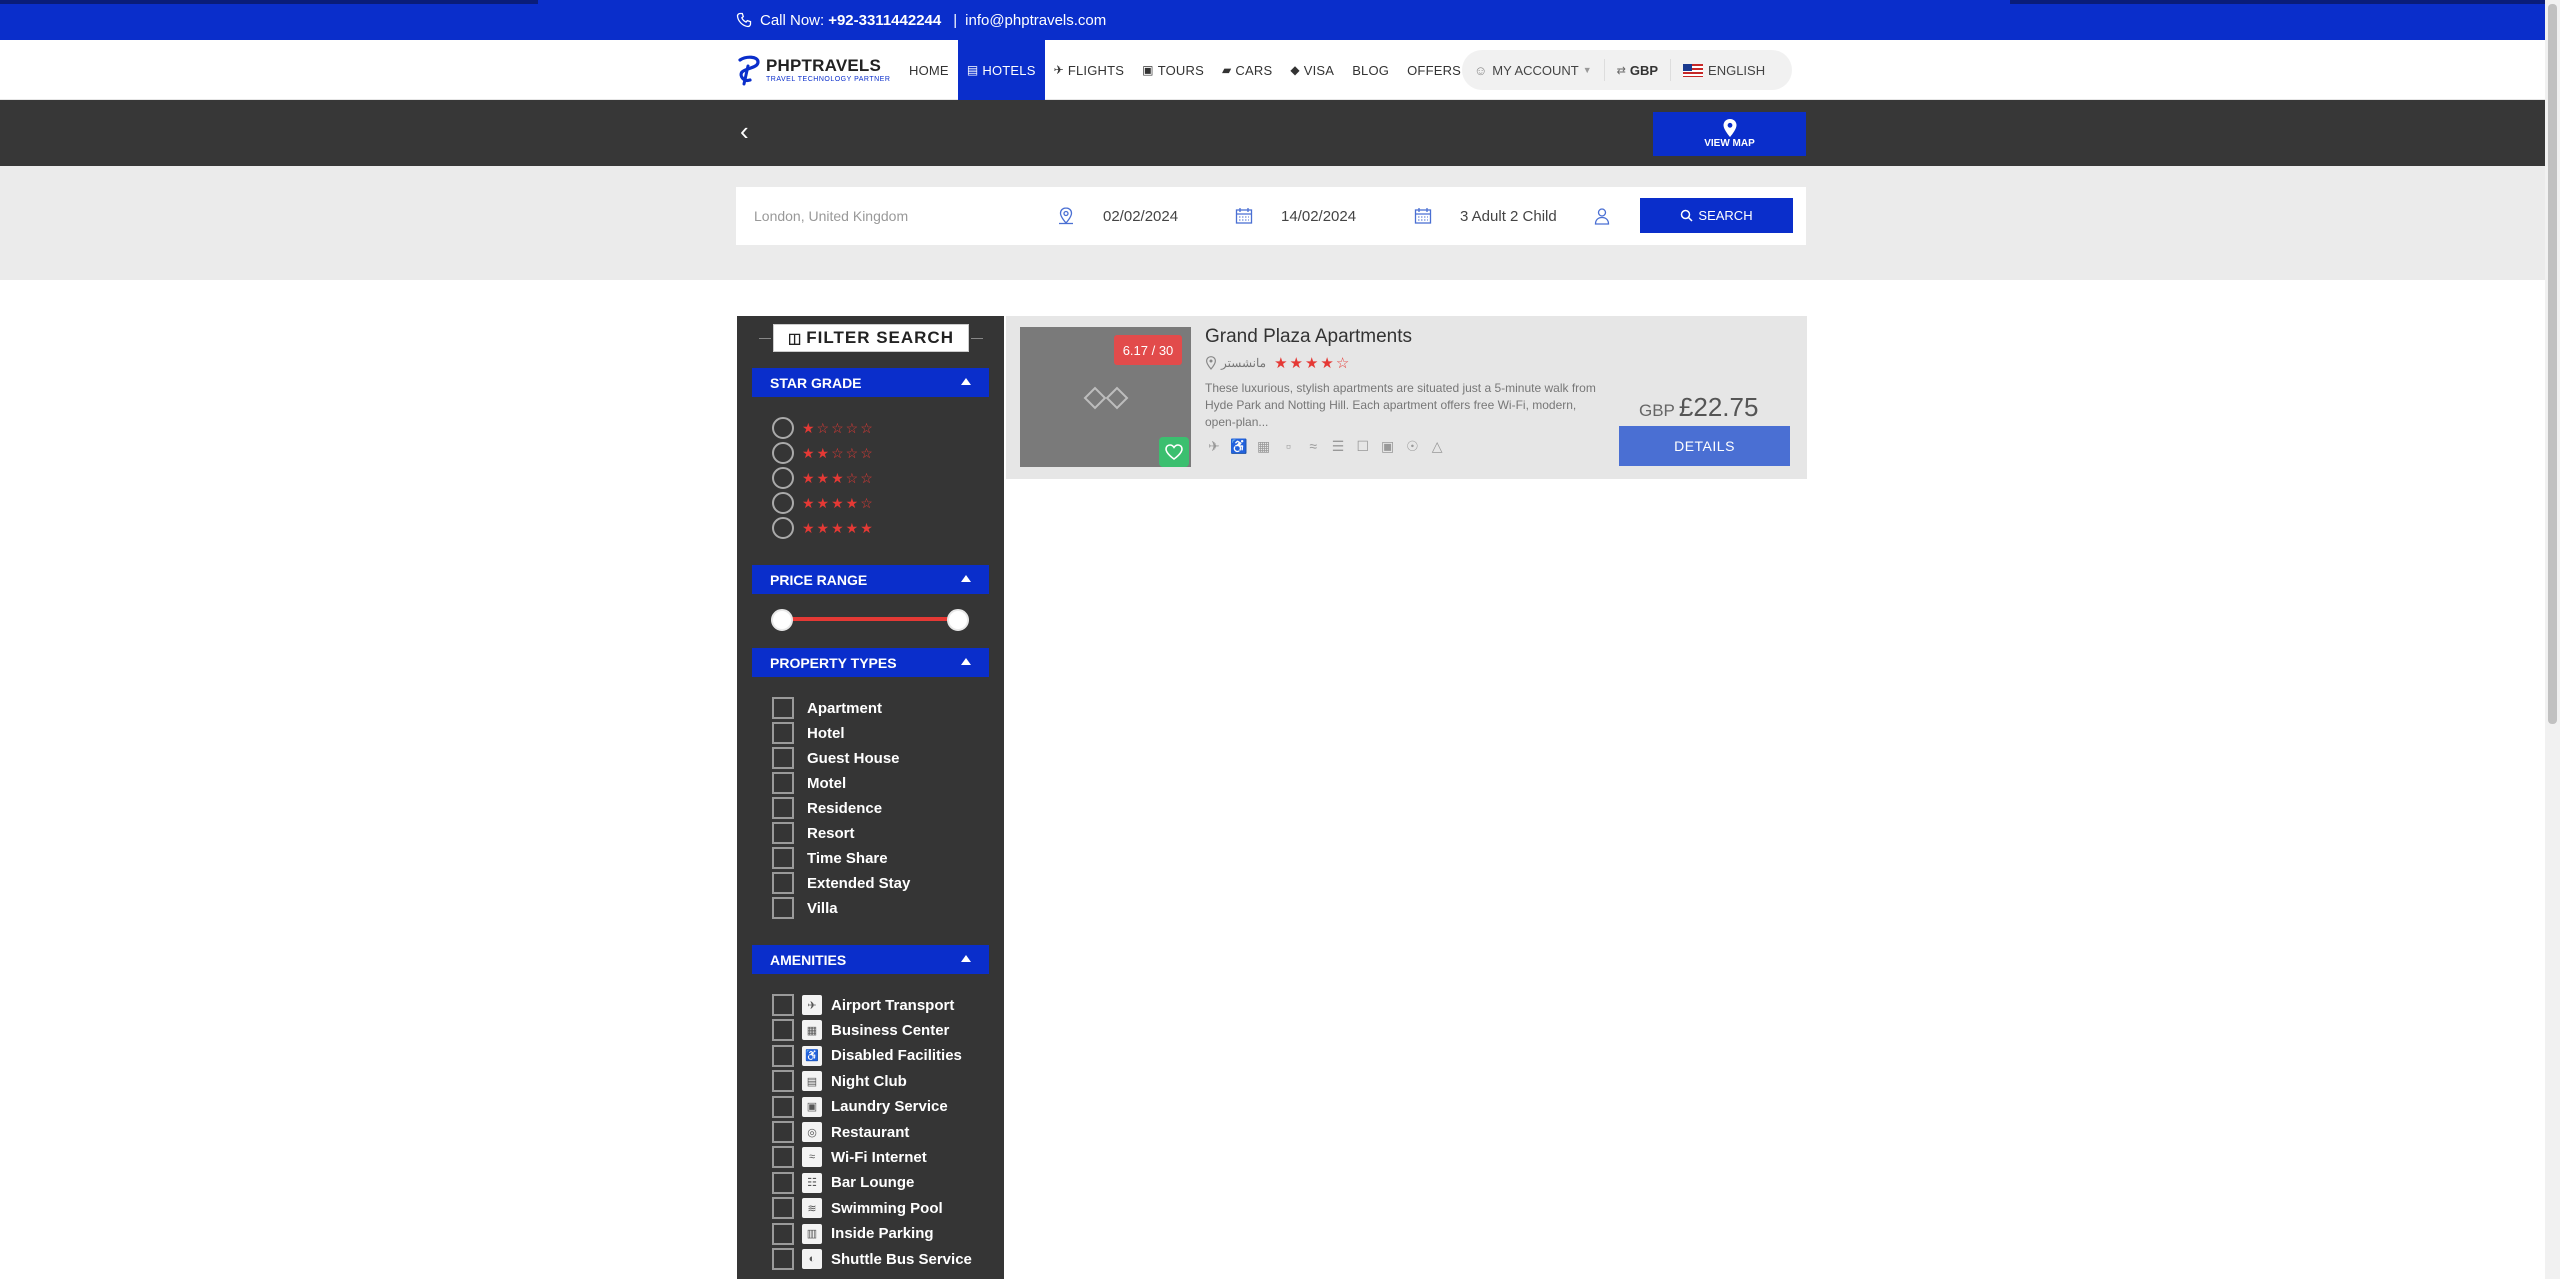  Describe the element at coordinates (1318, 216) in the screenshot. I see `checkout-date-input: 14/02/2024` at that location.